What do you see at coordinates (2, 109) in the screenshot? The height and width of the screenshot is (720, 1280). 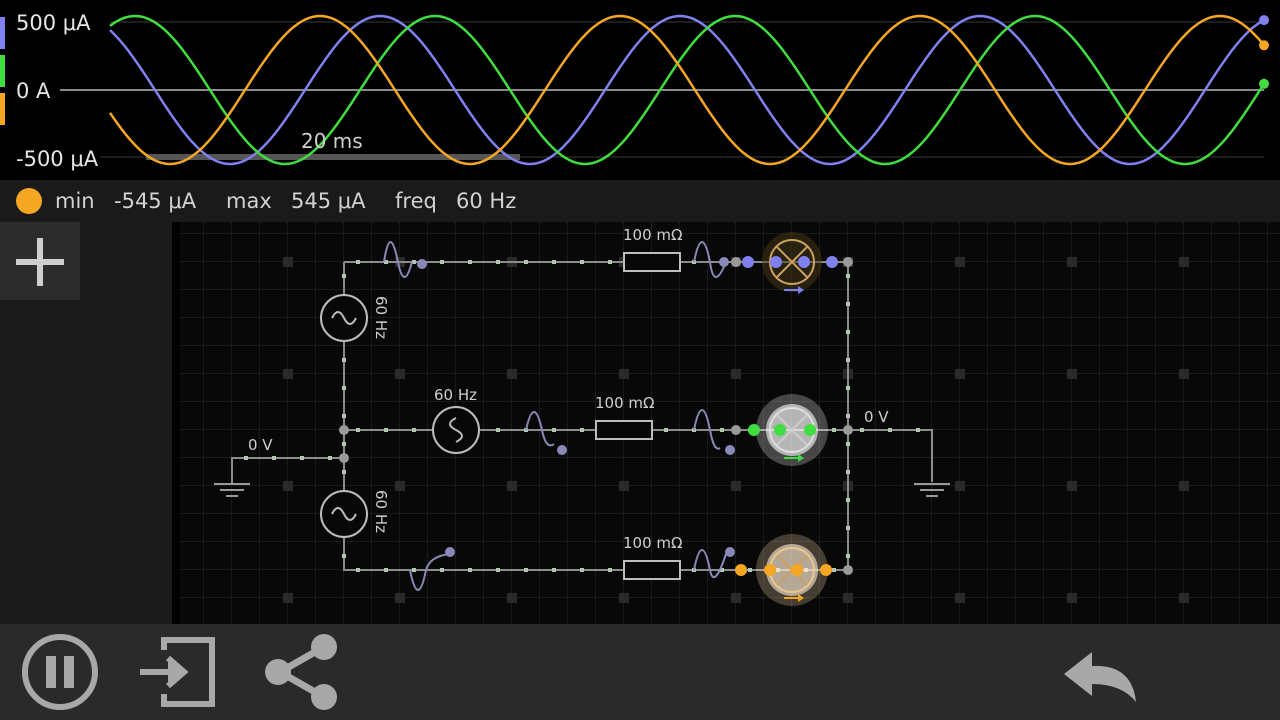 I see `series-indicator-orange` at bounding box center [2, 109].